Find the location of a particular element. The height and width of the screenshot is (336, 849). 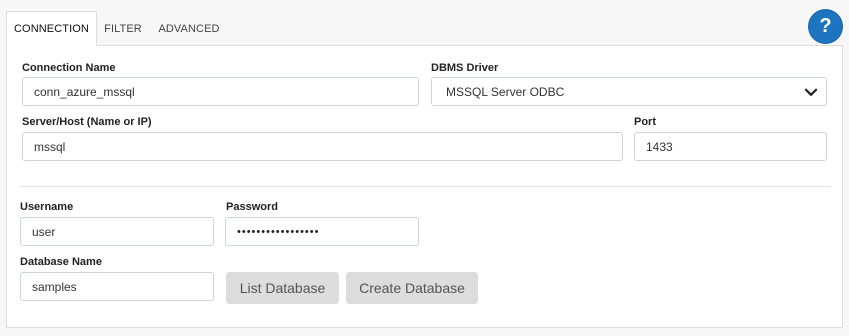

section-divider is located at coordinates (425, 186).